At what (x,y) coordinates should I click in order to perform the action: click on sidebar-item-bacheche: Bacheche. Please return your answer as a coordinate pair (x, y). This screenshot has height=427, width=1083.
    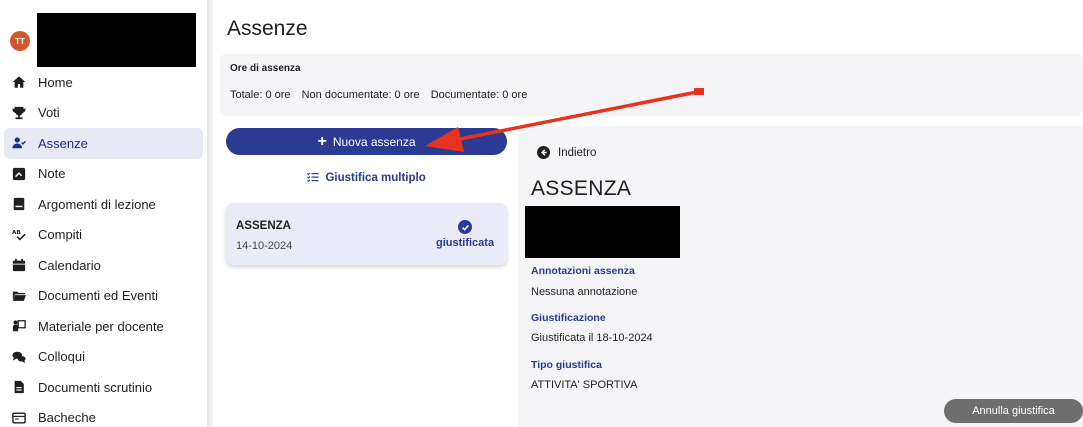
    Looking at the image, I should click on (103, 415).